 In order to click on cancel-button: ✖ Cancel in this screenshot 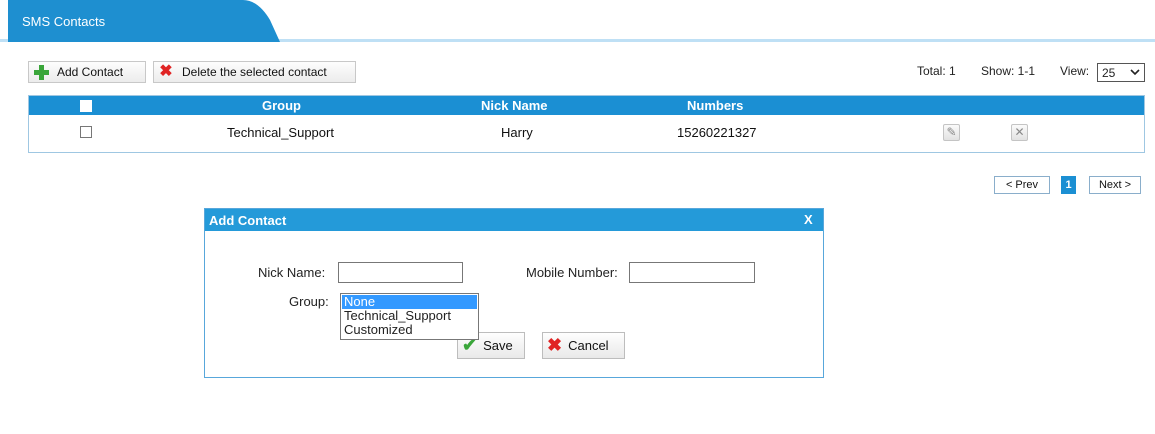, I will do `click(583, 345)`.